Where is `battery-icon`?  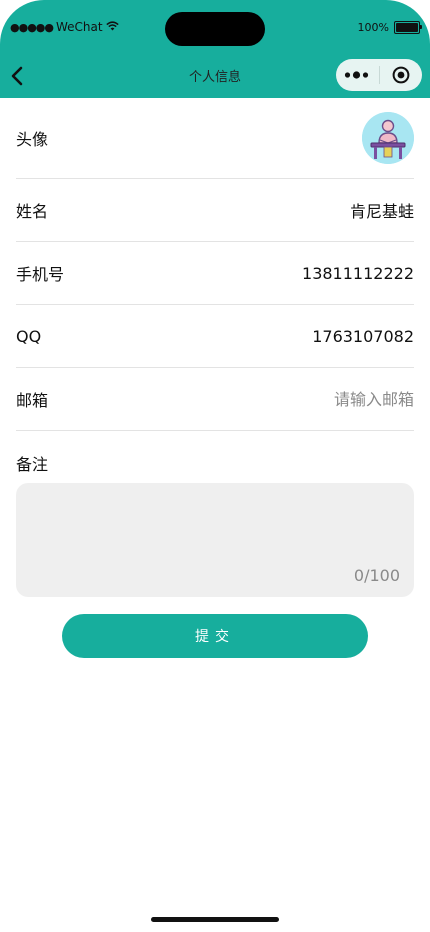
battery-icon is located at coordinates (408, 27).